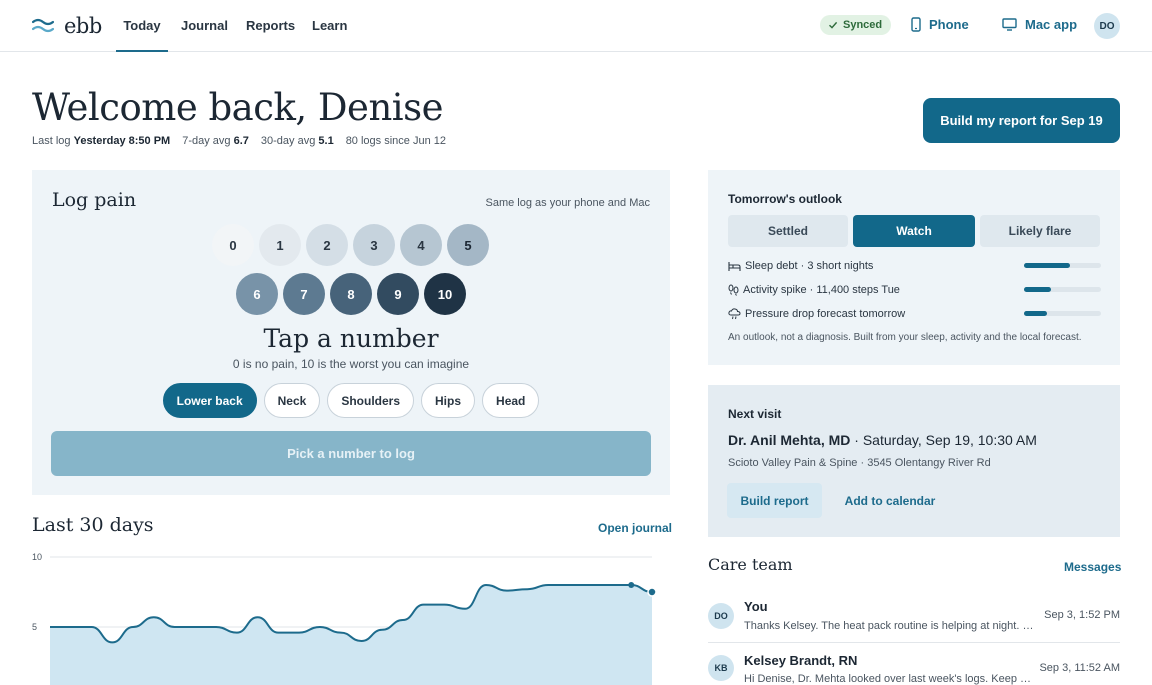  I want to click on build-report-button: Build my report for Sep 19, so click(1021, 120).